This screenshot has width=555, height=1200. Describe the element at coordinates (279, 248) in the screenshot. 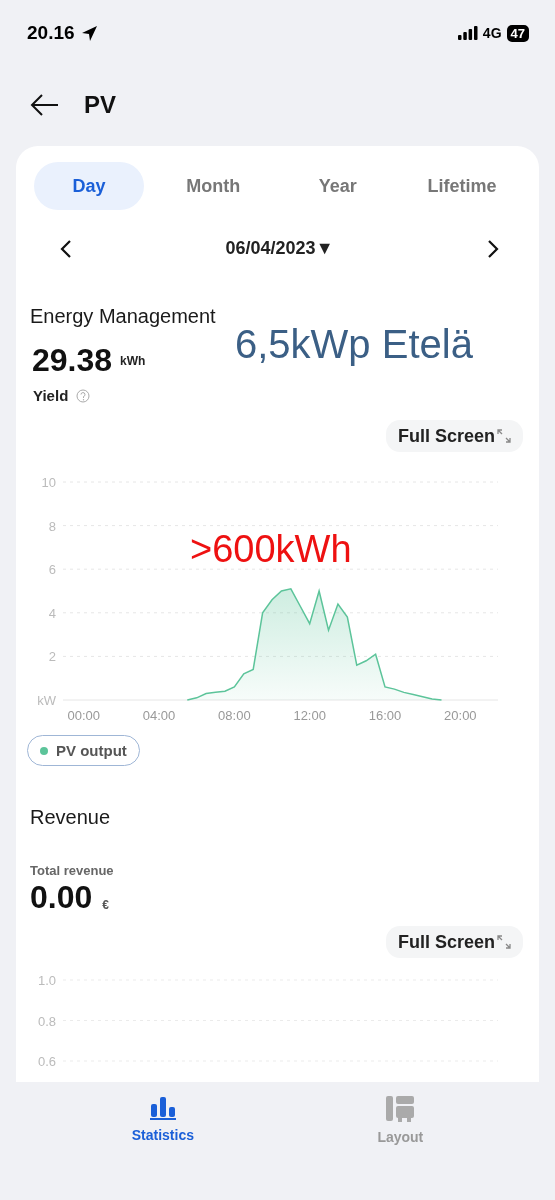

I see `date-picker: 06/04/2023▼` at that location.